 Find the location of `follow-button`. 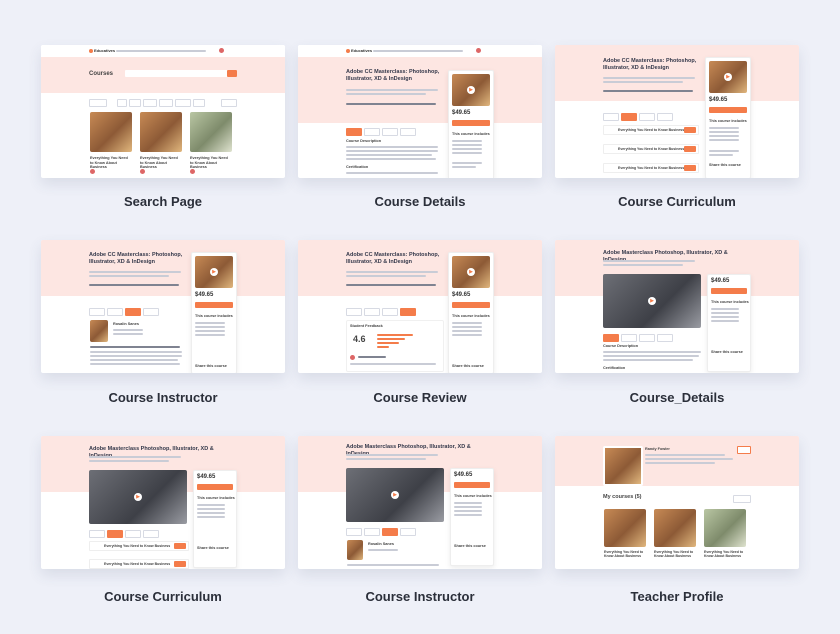

follow-button is located at coordinates (744, 450).